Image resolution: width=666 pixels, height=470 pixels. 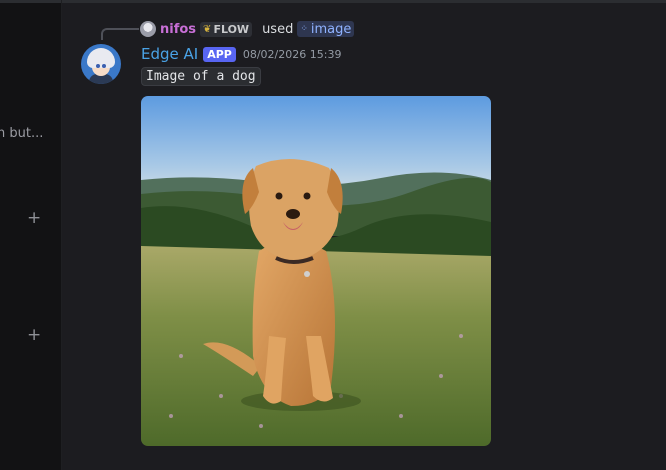 I want to click on add-plus-icon-2: +, so click(x=34, y=335).